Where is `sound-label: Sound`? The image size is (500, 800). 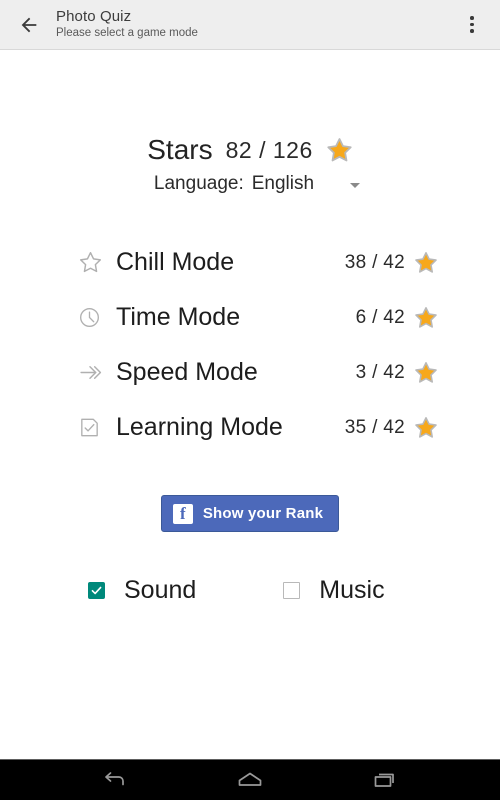
sound-label: Sound is located at coordinates (160, 590).